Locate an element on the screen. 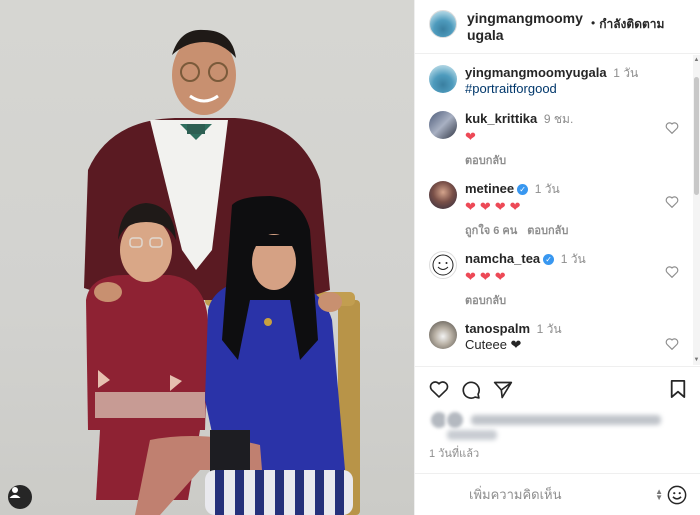 Image resolution: width=700 pixels, height=515 pixels. liker-avatar is located at coordinates (455, 420).